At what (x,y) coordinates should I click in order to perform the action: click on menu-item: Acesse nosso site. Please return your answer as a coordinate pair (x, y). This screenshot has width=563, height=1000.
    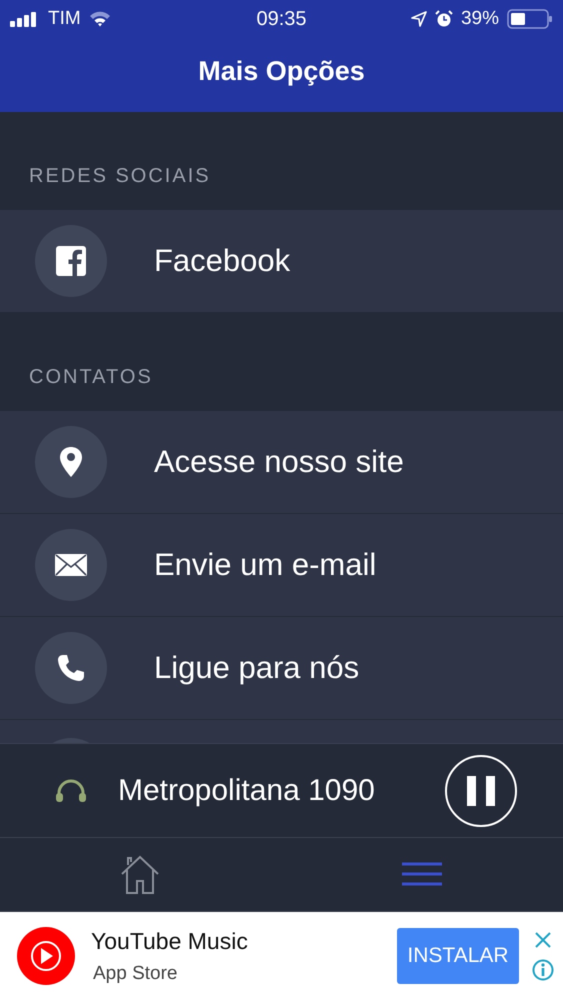
    Looking at the image, I should click on (281, 462).